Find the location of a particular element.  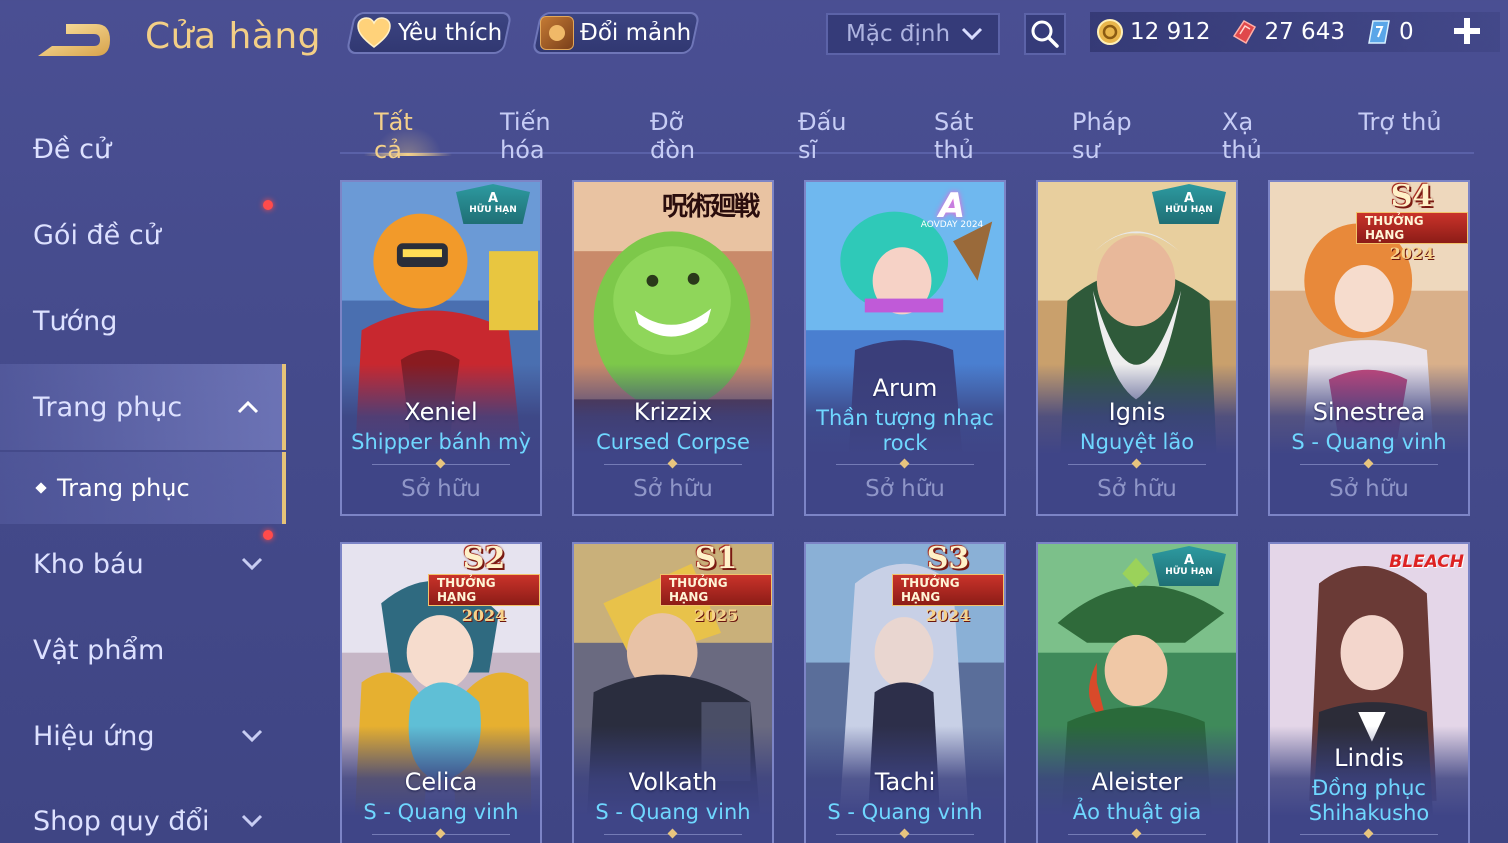

skin-name: Ảo thuật gia is located at coordinates (1137, 812).